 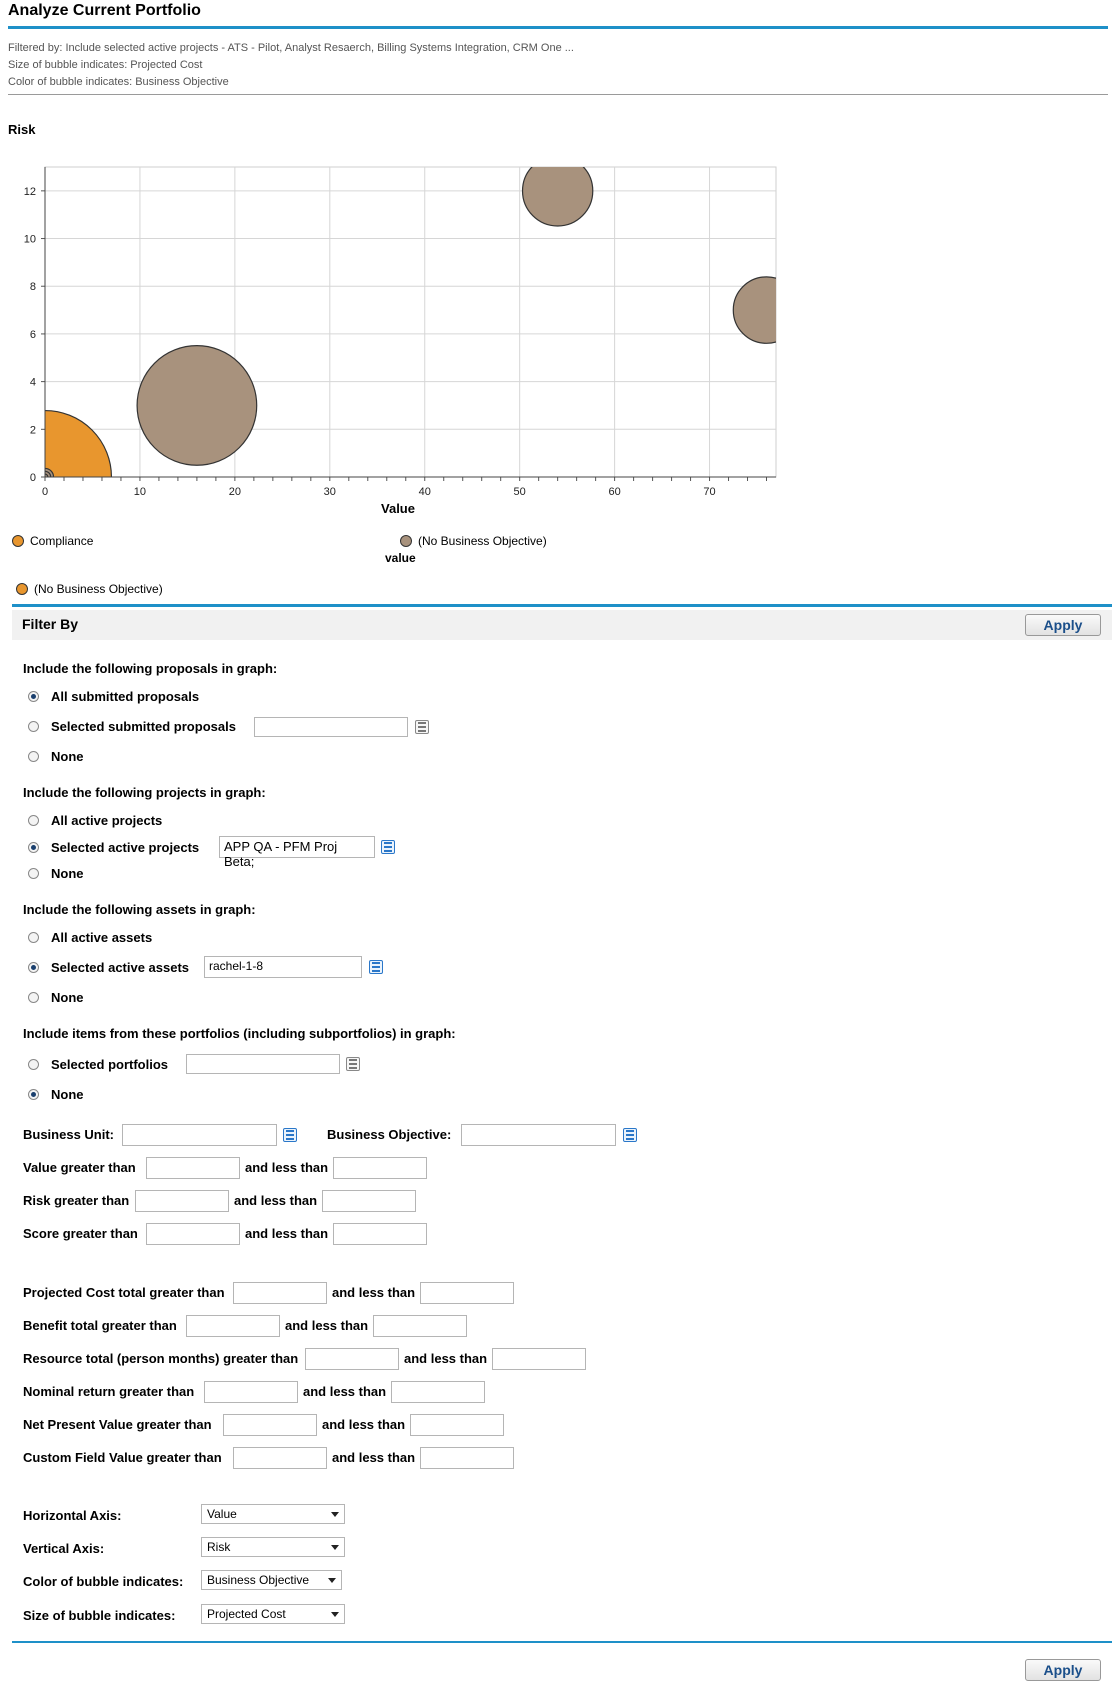 What do you see at coordinates (467, 1458) in the screenshot?
I see `custom-field-max-input` at bounding box center [467, 1458].